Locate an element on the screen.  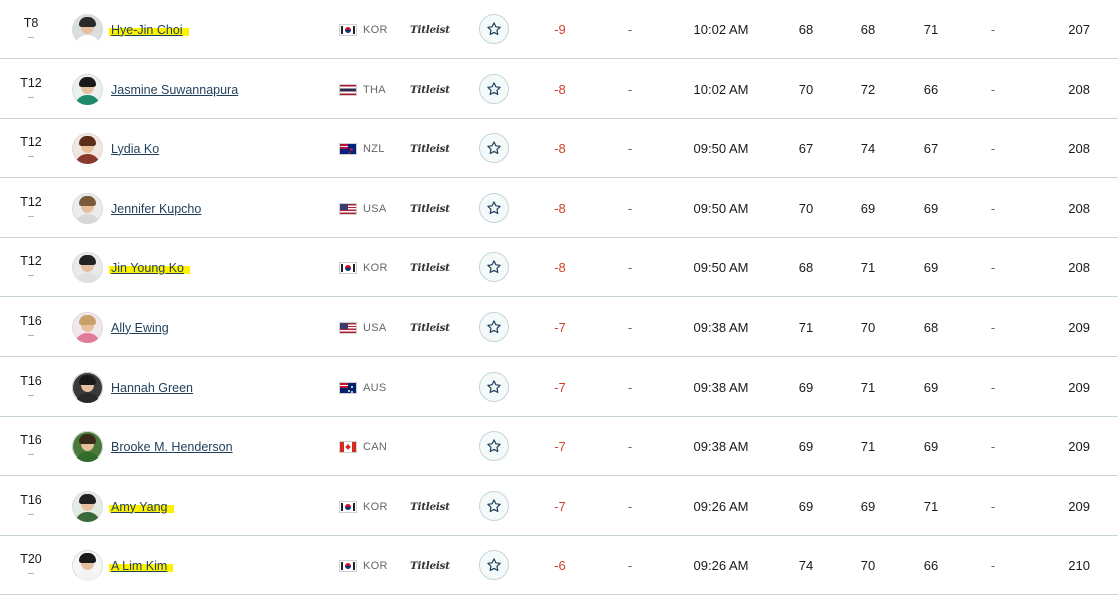
round-1-score: 68 is located at coordinates (806, 29).